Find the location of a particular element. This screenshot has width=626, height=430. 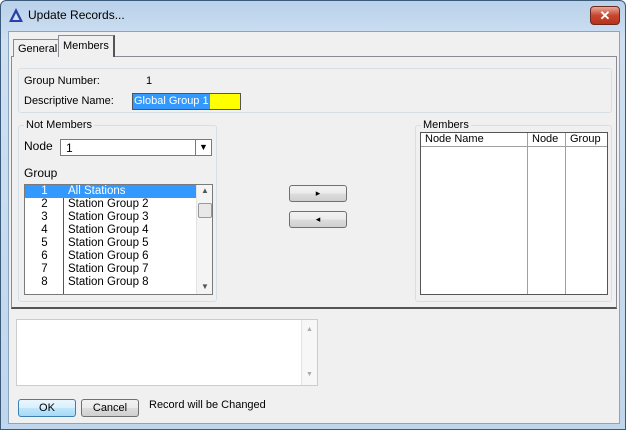

add-member-button: ▸ is located at coordinates (318, 193).